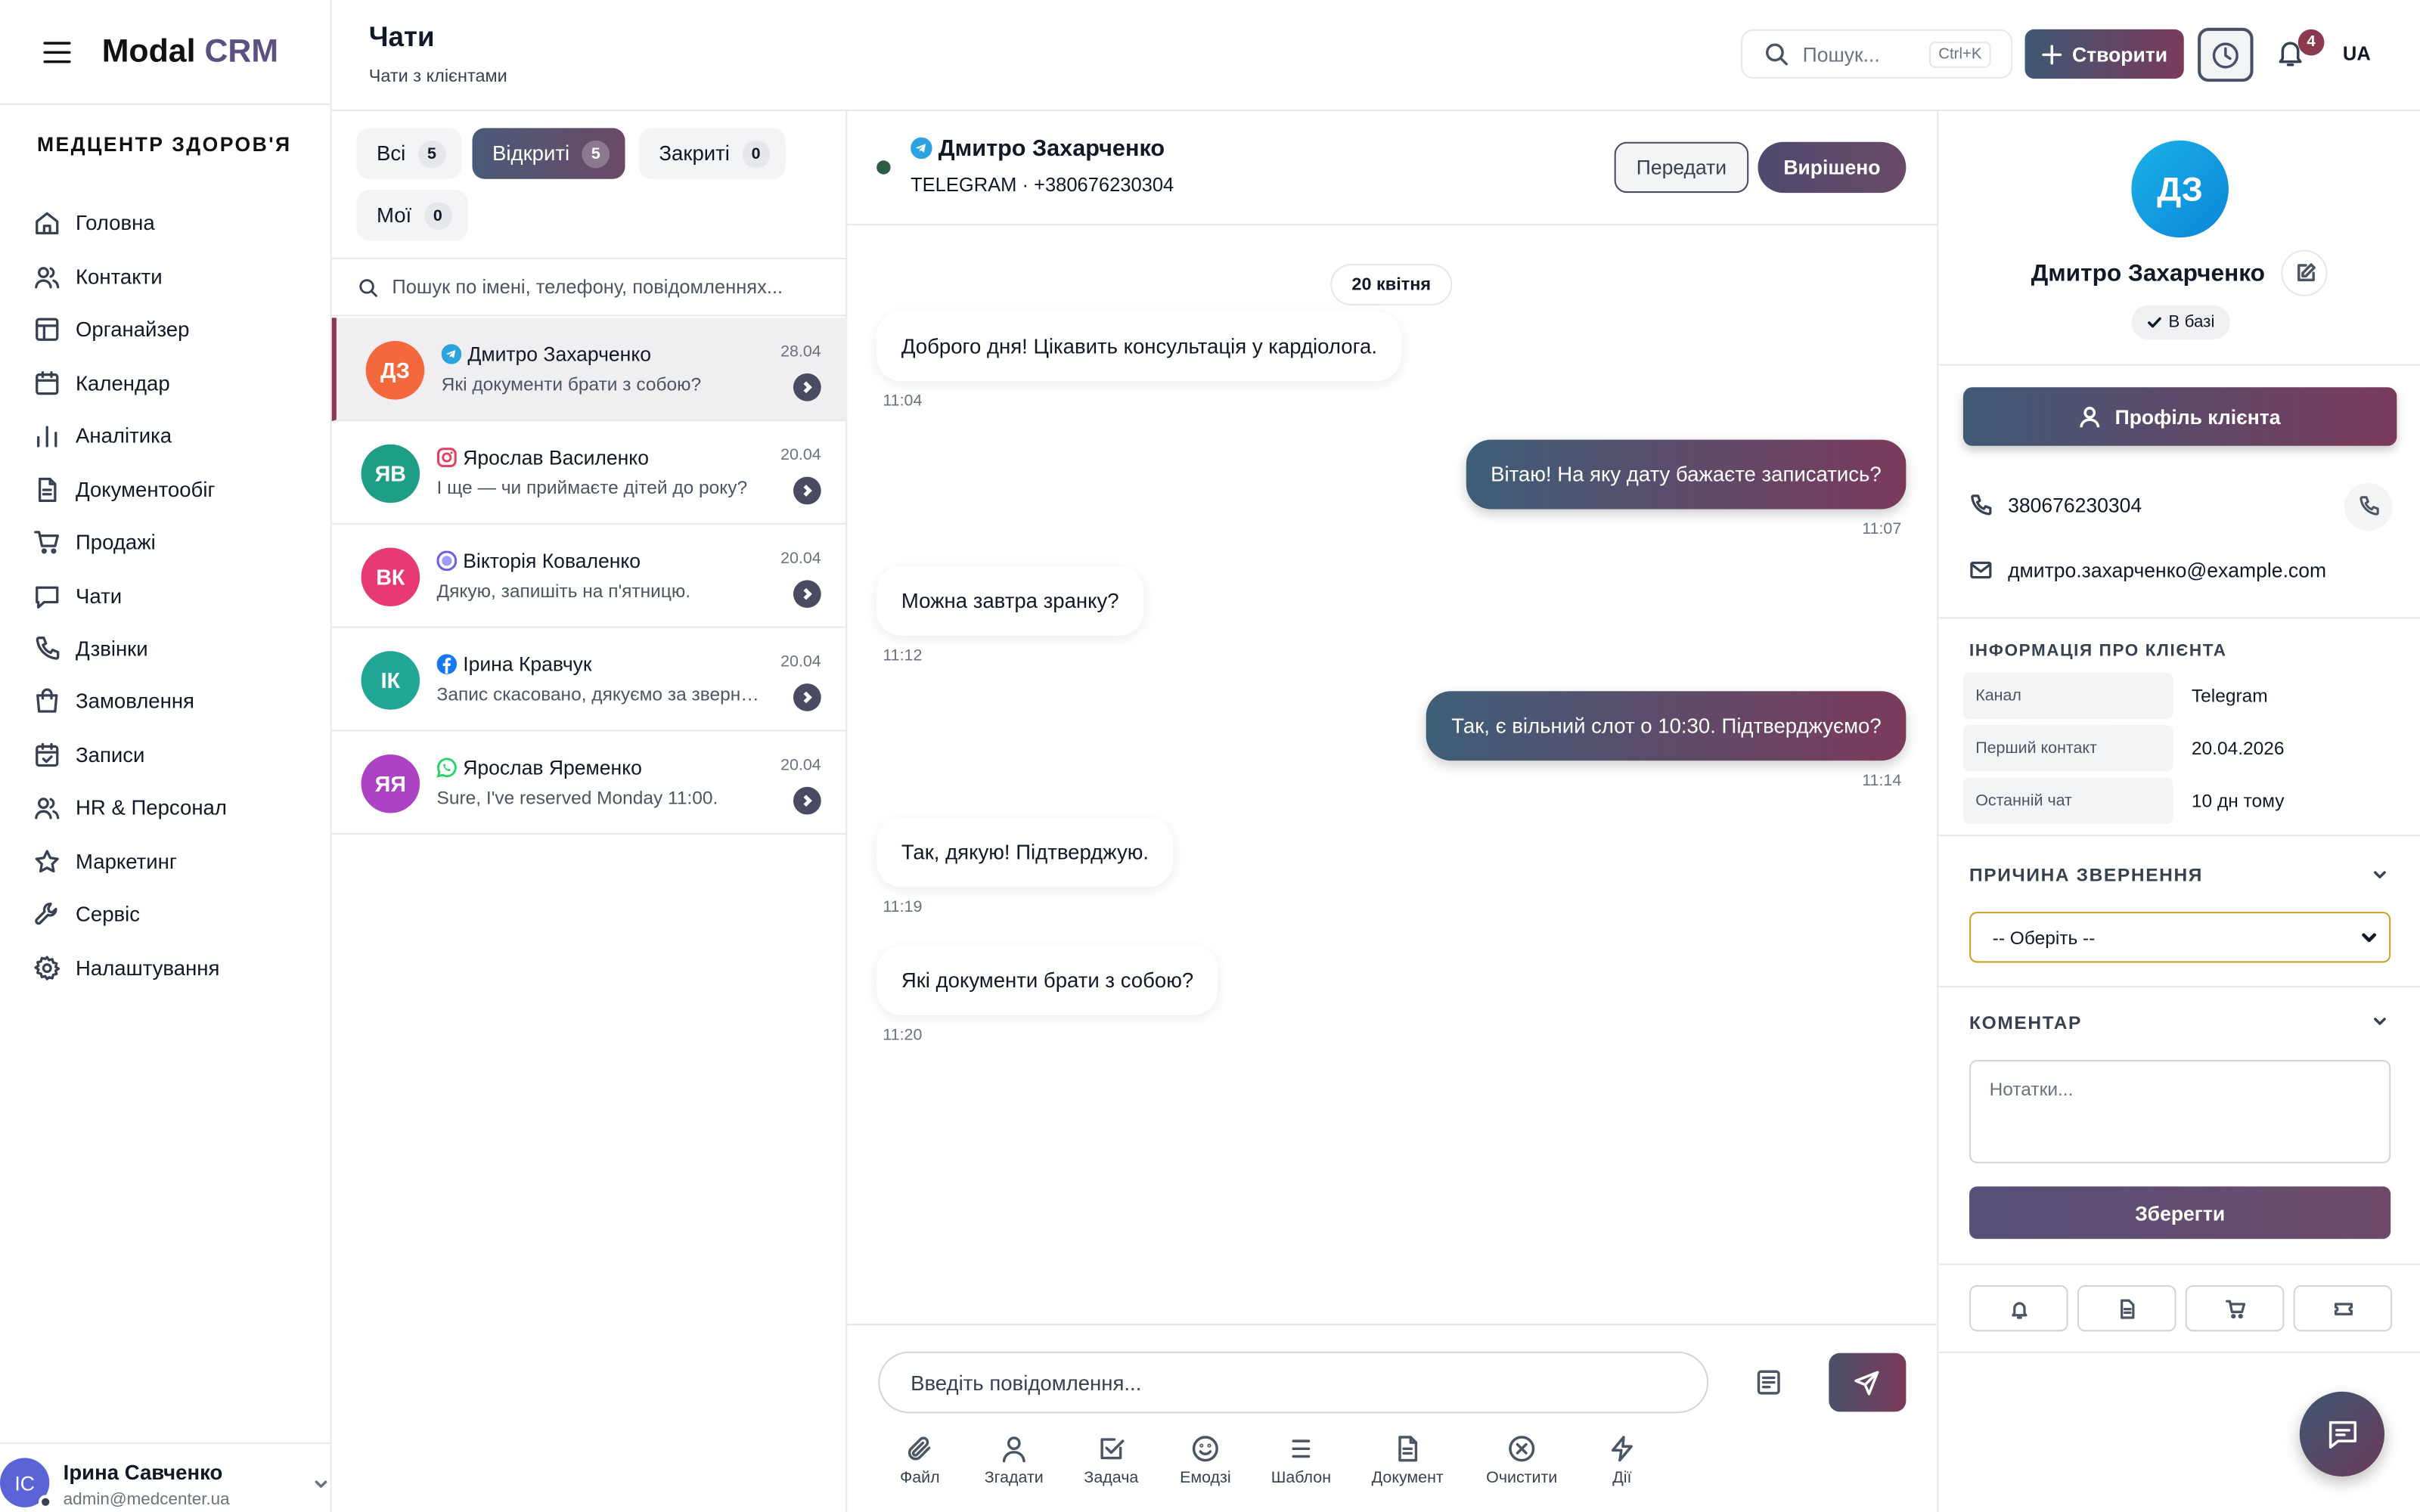 The height and width of the screenshot is (1512, 2420). Describe the element at coordinates (1877, 54) in the screenshot. I see `global-search: Пошук... Ctrl+K` at that location.